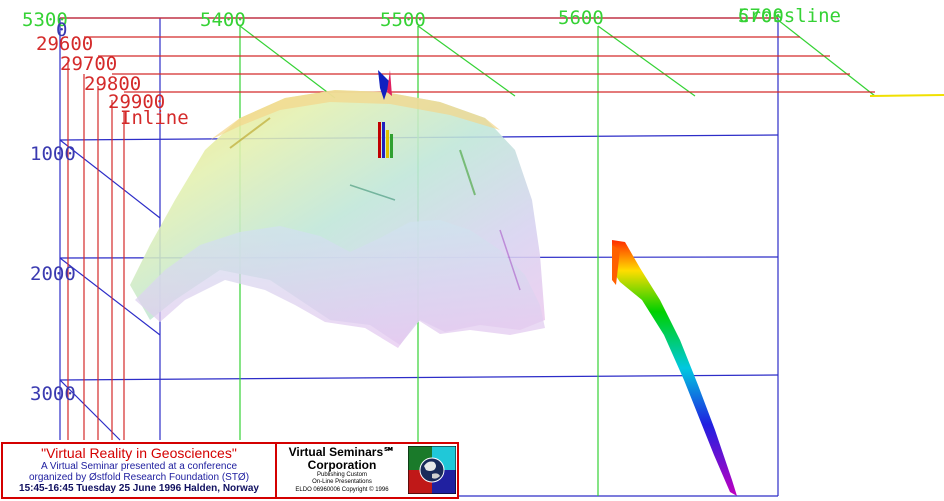 The width and height of the screenshot is (944, 501). Describe the element at coordinates (53, 274) in the screenshot. I see `depth-tick-label: 2000` at that location.